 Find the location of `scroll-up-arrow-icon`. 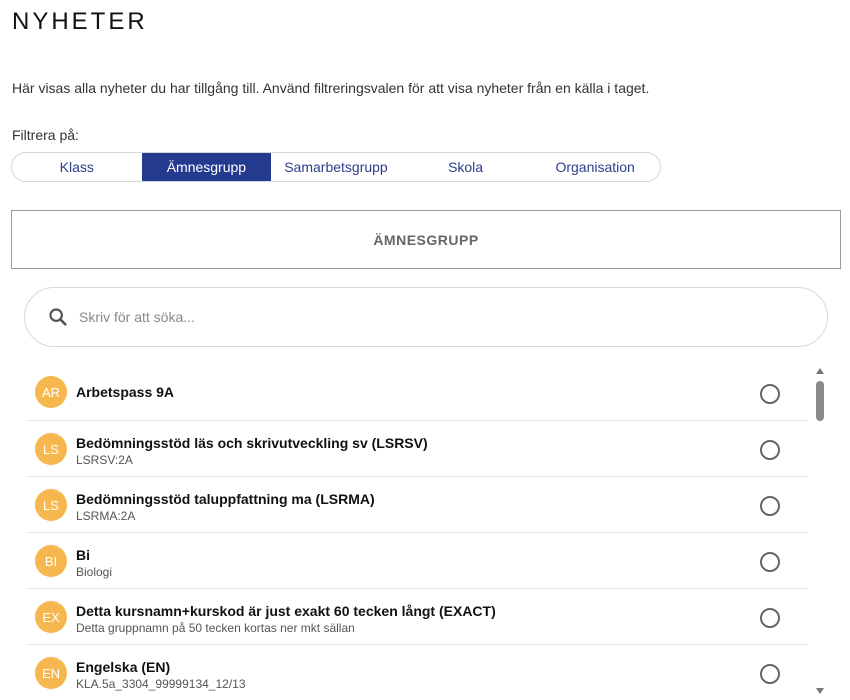

scroll-up-arrow-icon is located at coordinates (820, 371).